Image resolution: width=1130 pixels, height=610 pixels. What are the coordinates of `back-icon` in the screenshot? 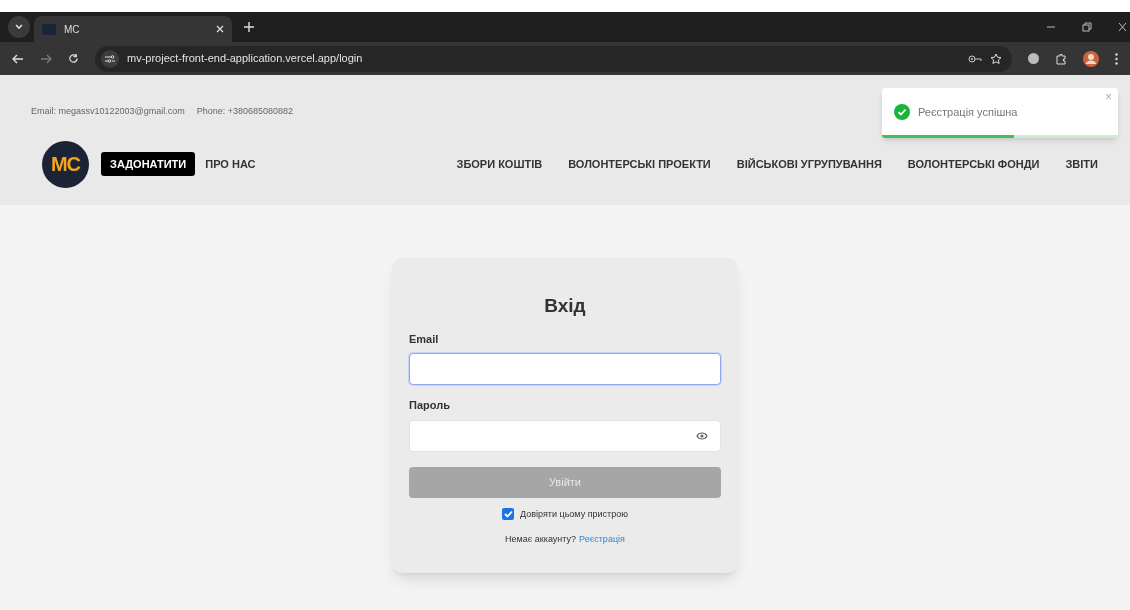 It's located at (18, 58).